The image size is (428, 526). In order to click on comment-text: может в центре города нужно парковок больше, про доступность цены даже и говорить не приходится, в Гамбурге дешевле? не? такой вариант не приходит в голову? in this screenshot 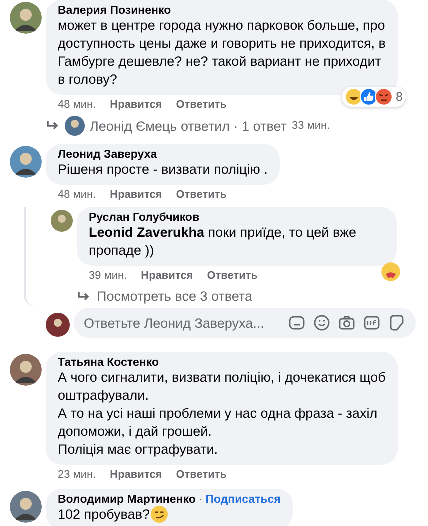, I will do `click(222, 53)`.